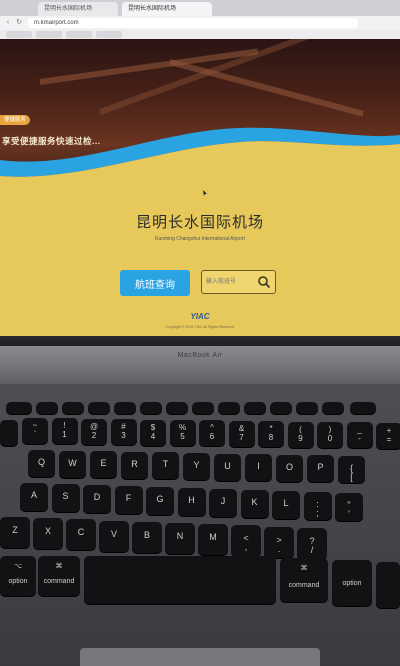 The height and width of the screenshot is (666, 400). What do you see at coordinates (19, 408) in the screenshot?
I see `key-esc` at bounding box center [19, 408].